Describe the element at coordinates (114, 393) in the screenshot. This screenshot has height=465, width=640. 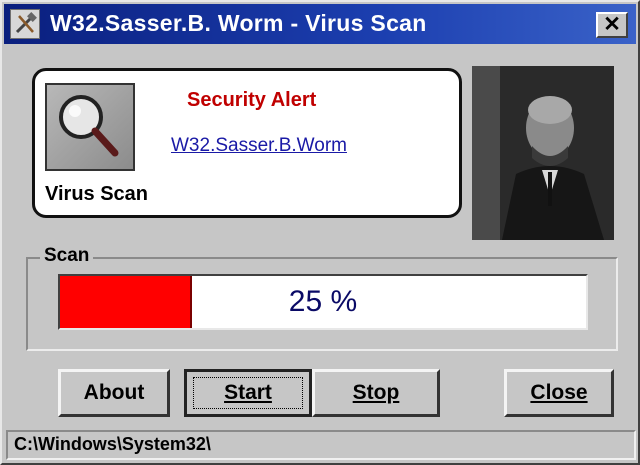
I see `about-button: About` at that location.